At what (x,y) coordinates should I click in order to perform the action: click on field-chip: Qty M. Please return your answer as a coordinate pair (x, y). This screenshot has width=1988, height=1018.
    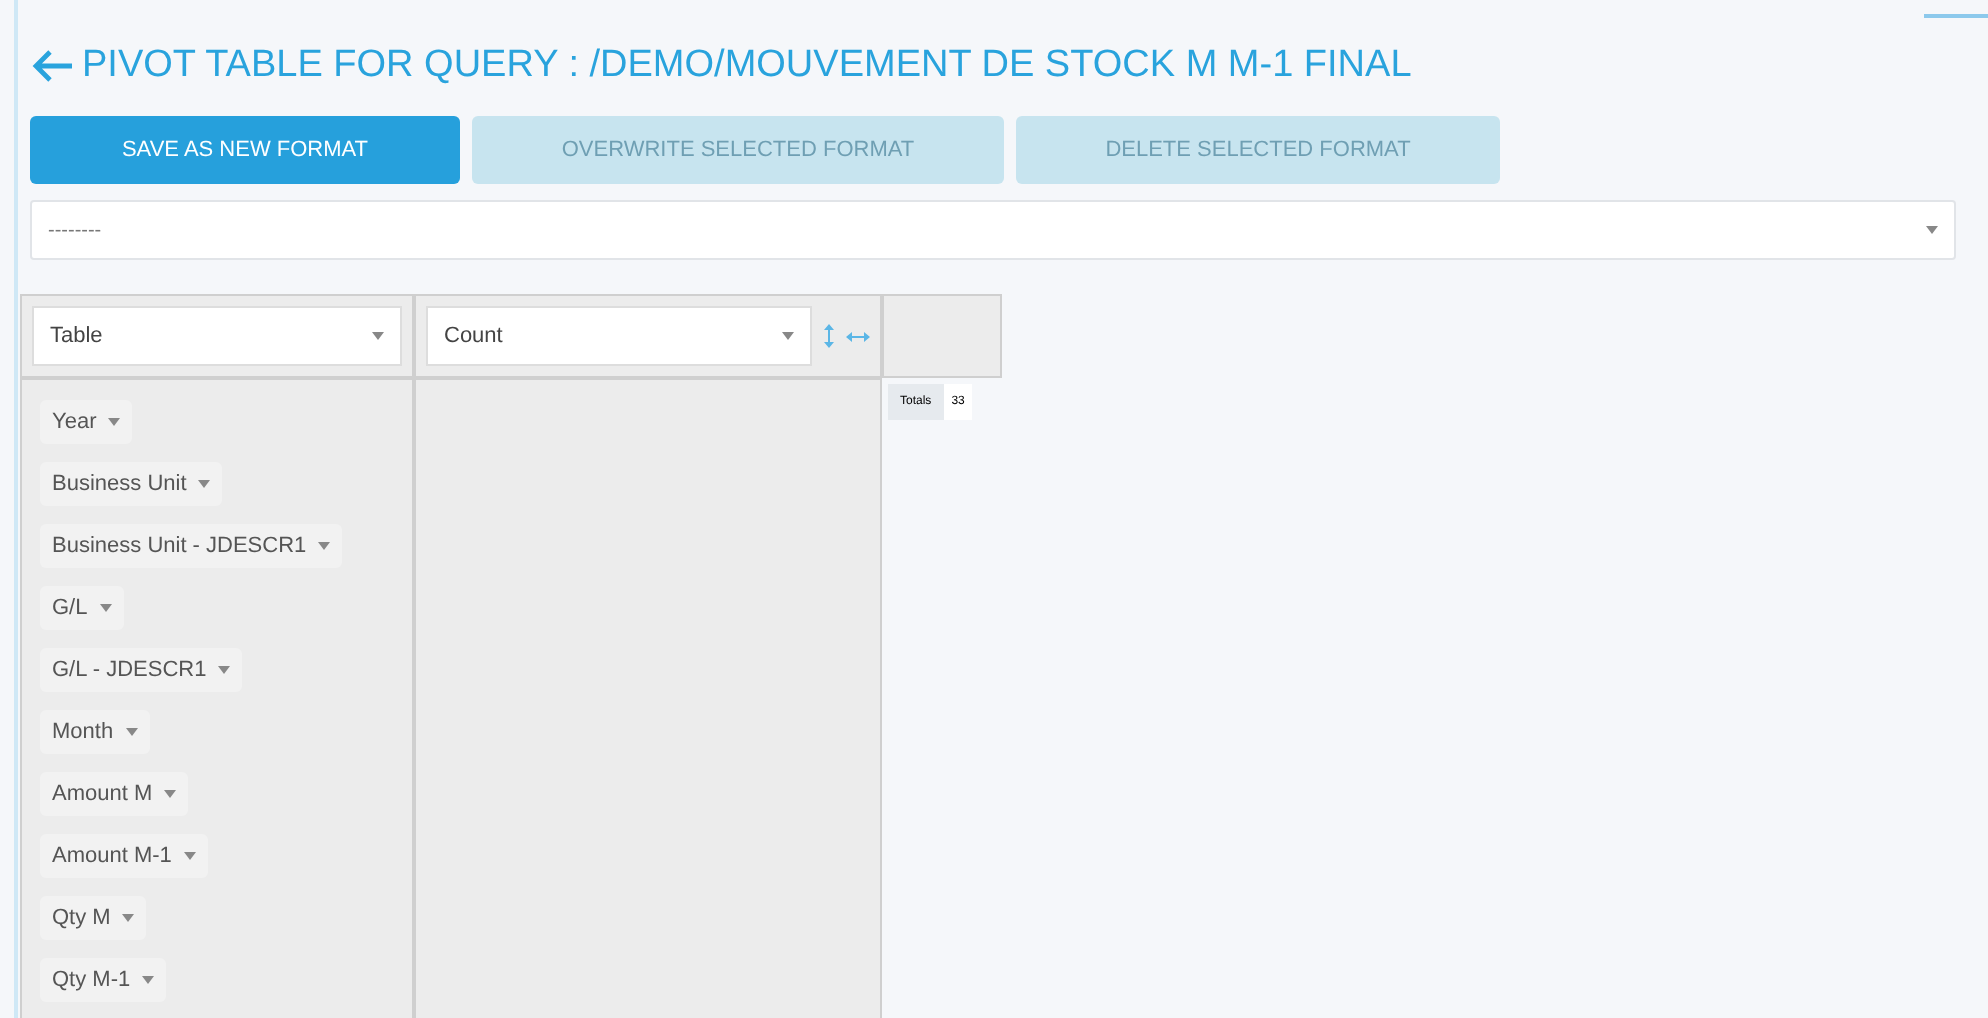
    Looking at the image, I should click on (93, 918).